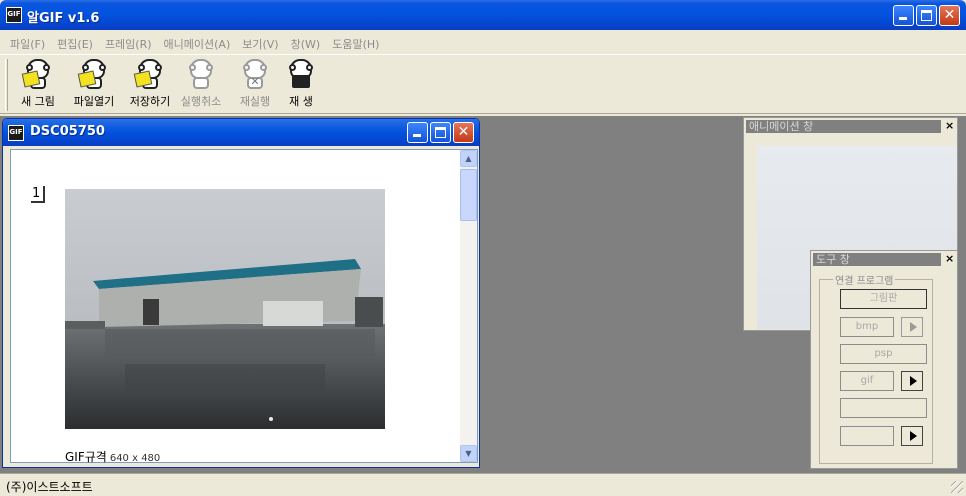 The height and width of the screenshot is (496, 966). Describe the element at coordinates (912, 436) in the screenshot. I see `program-slot-2-arrow-button` at that location.